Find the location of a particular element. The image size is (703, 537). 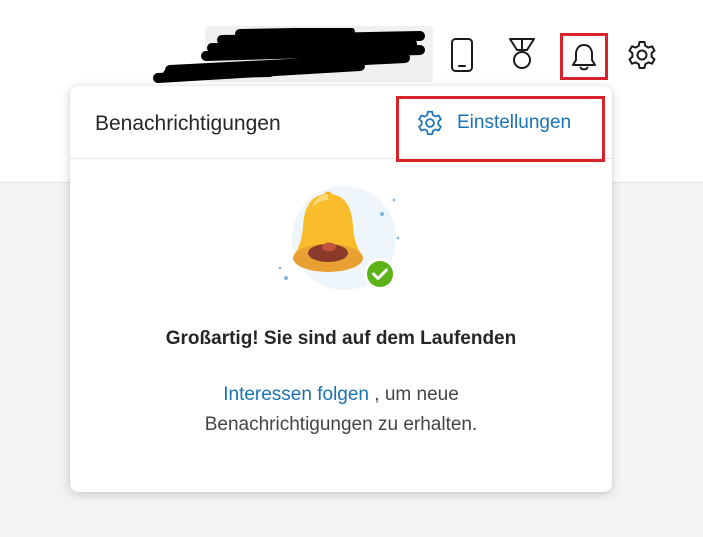

message-line-2: Benachrichtigungen zu erhalten. is located at coordinates (341, 424).